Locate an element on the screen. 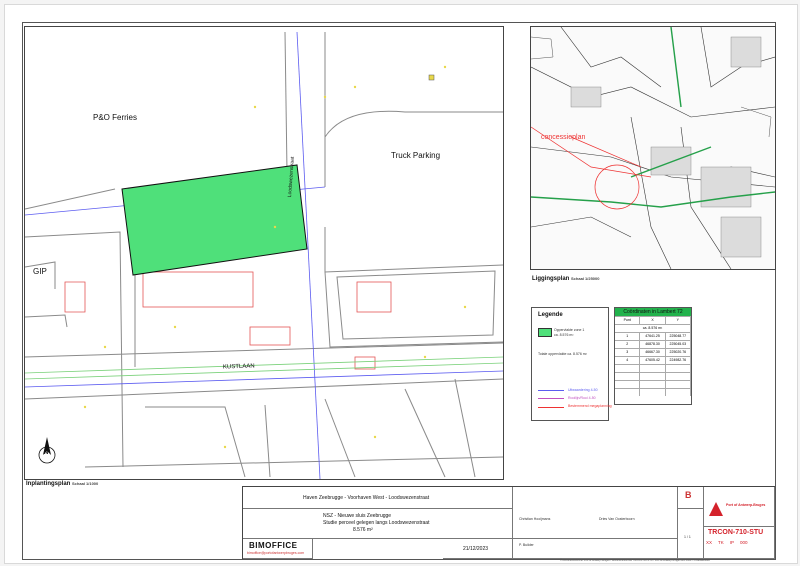 This screenshot has width=800, height=566. doc-code-cell: TRCON-710-STU XX TK IP 000 is located at coordinates (739, 543).